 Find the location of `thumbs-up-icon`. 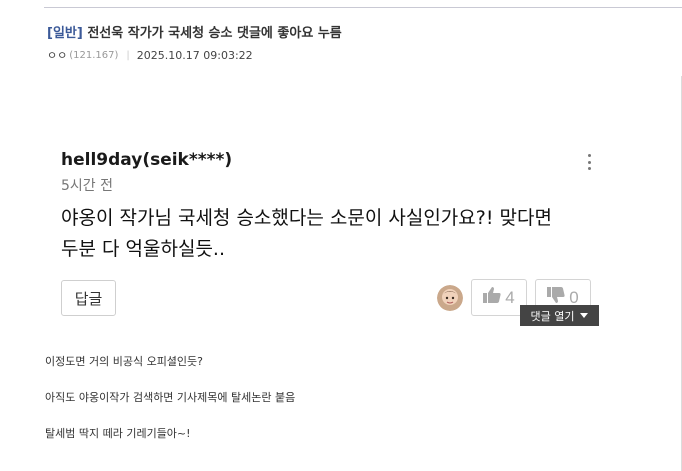

thumbs-up-icon is located at coordinates (492, 297).